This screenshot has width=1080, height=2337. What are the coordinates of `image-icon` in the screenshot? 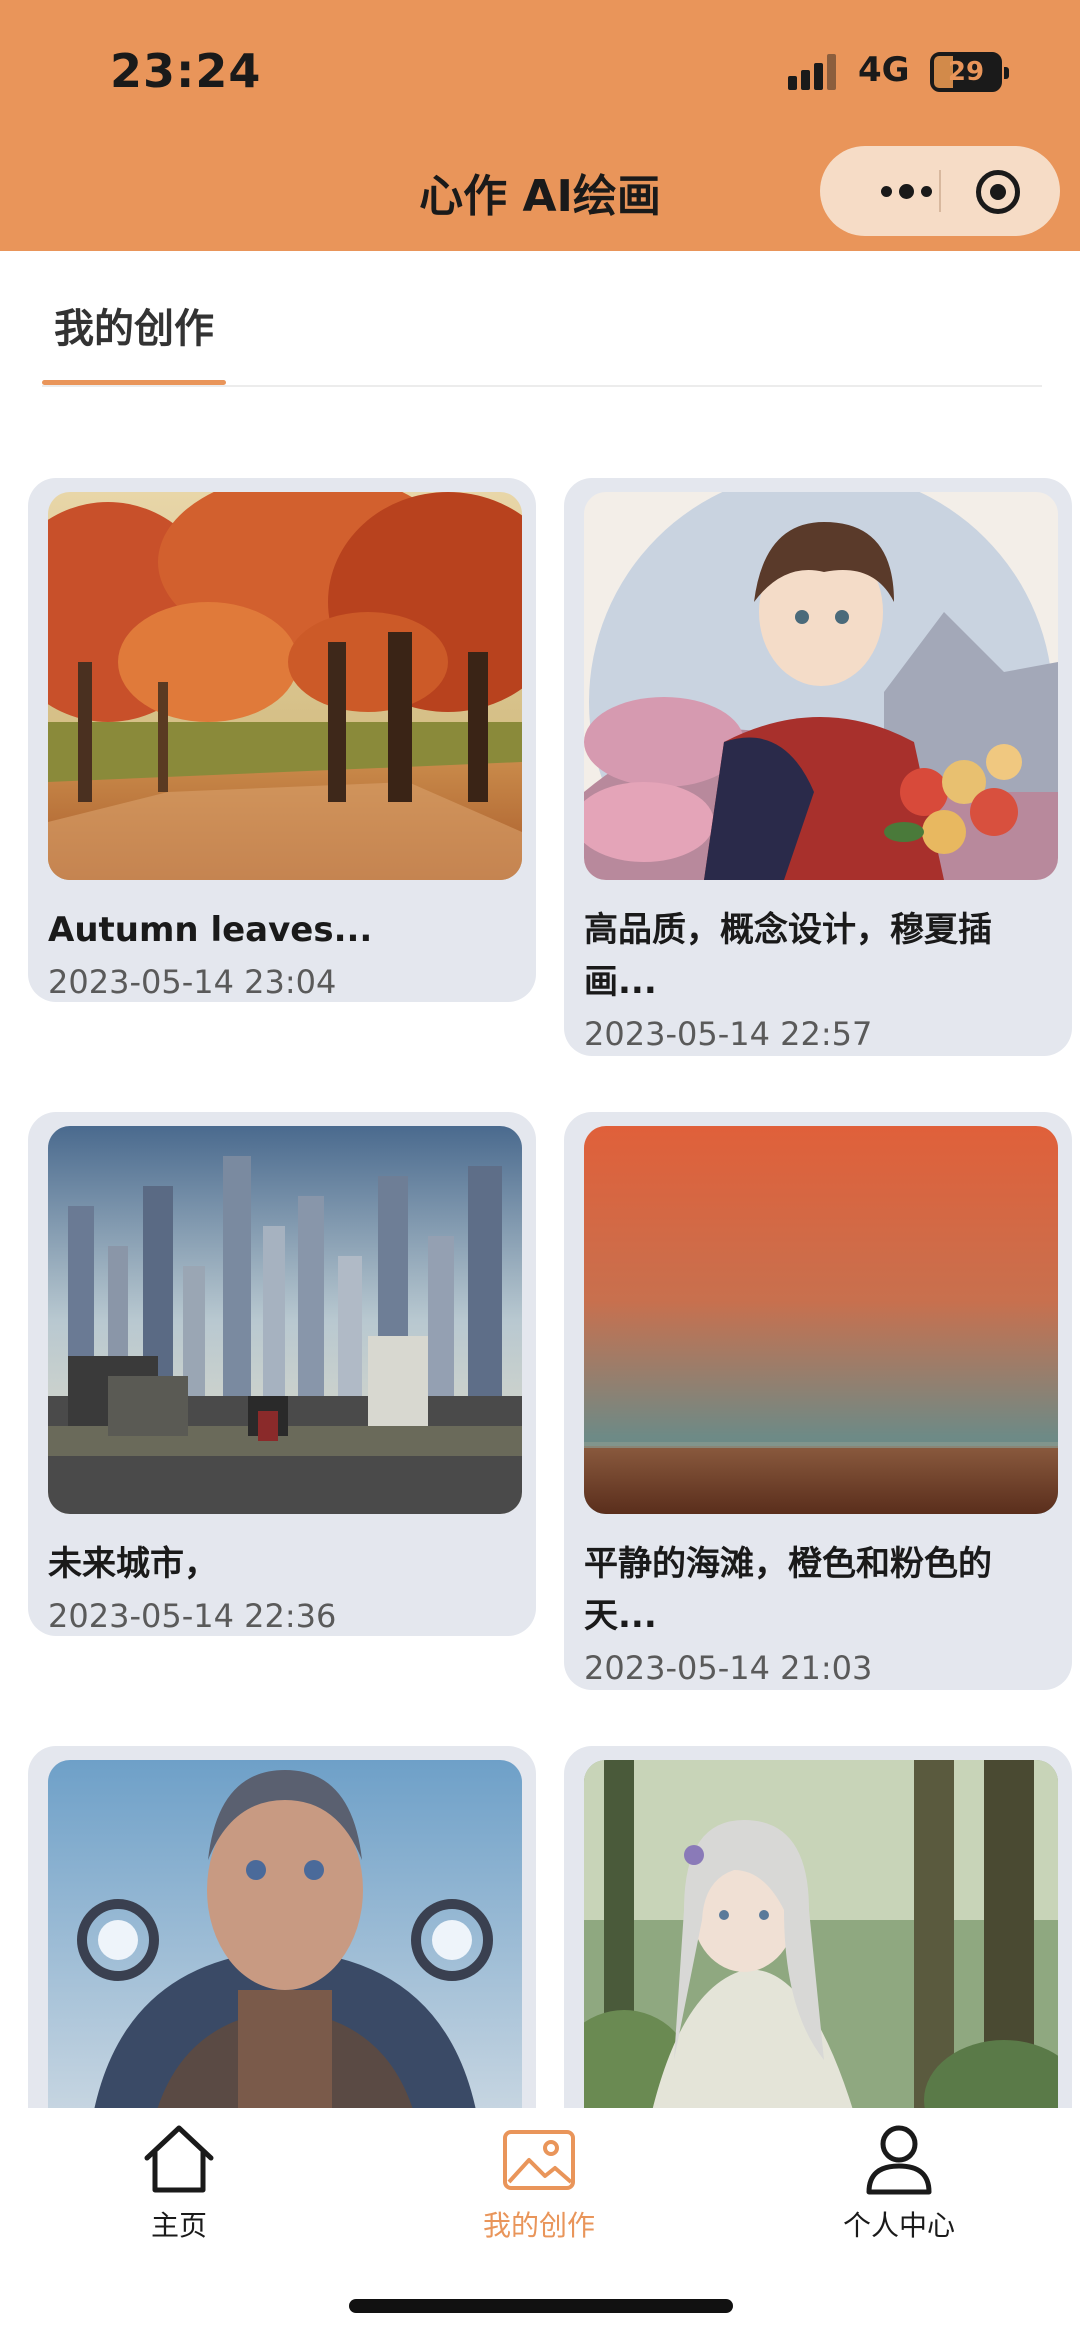 It's located at (539, 2160).